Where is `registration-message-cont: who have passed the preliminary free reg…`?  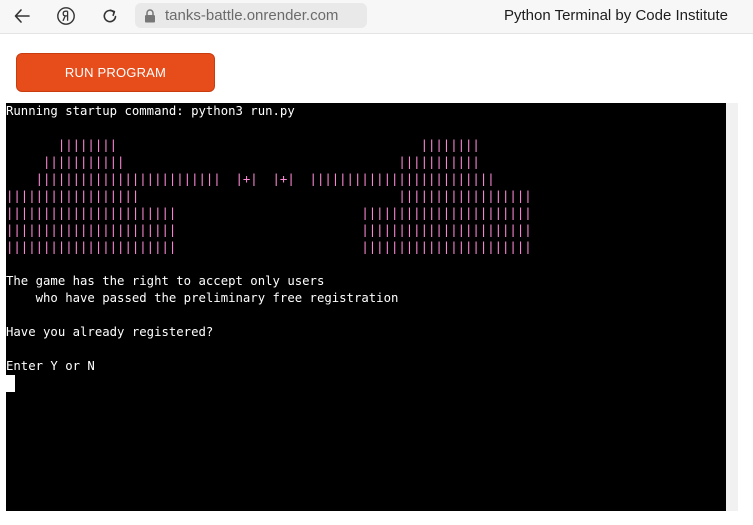
registration-message-cont: who have passed the preliminary free reg… is located at coordinates (202, 298).